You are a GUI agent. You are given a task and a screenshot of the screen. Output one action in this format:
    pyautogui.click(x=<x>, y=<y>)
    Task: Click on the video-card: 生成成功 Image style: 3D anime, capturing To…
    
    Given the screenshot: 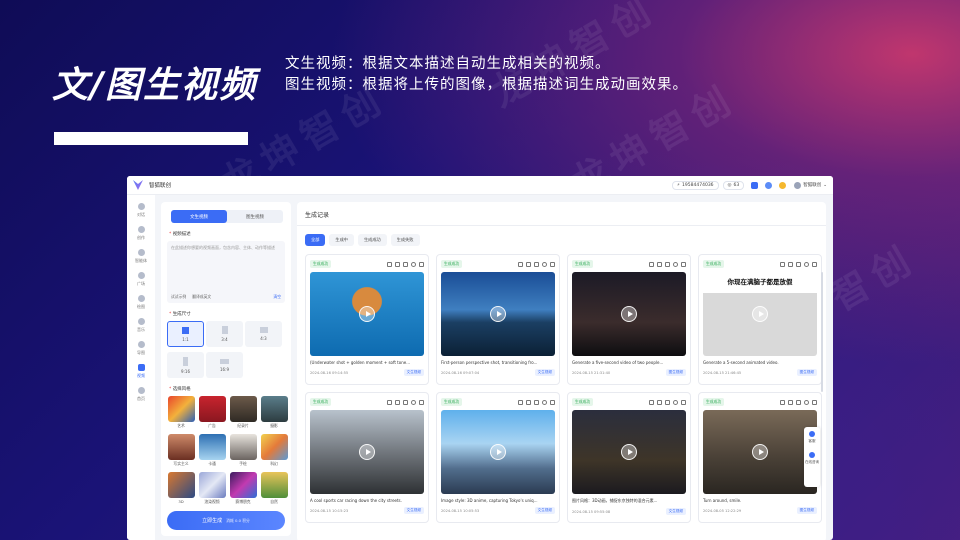 What is the action you would take?
    pyautogui.click(x=498, y=457)
    